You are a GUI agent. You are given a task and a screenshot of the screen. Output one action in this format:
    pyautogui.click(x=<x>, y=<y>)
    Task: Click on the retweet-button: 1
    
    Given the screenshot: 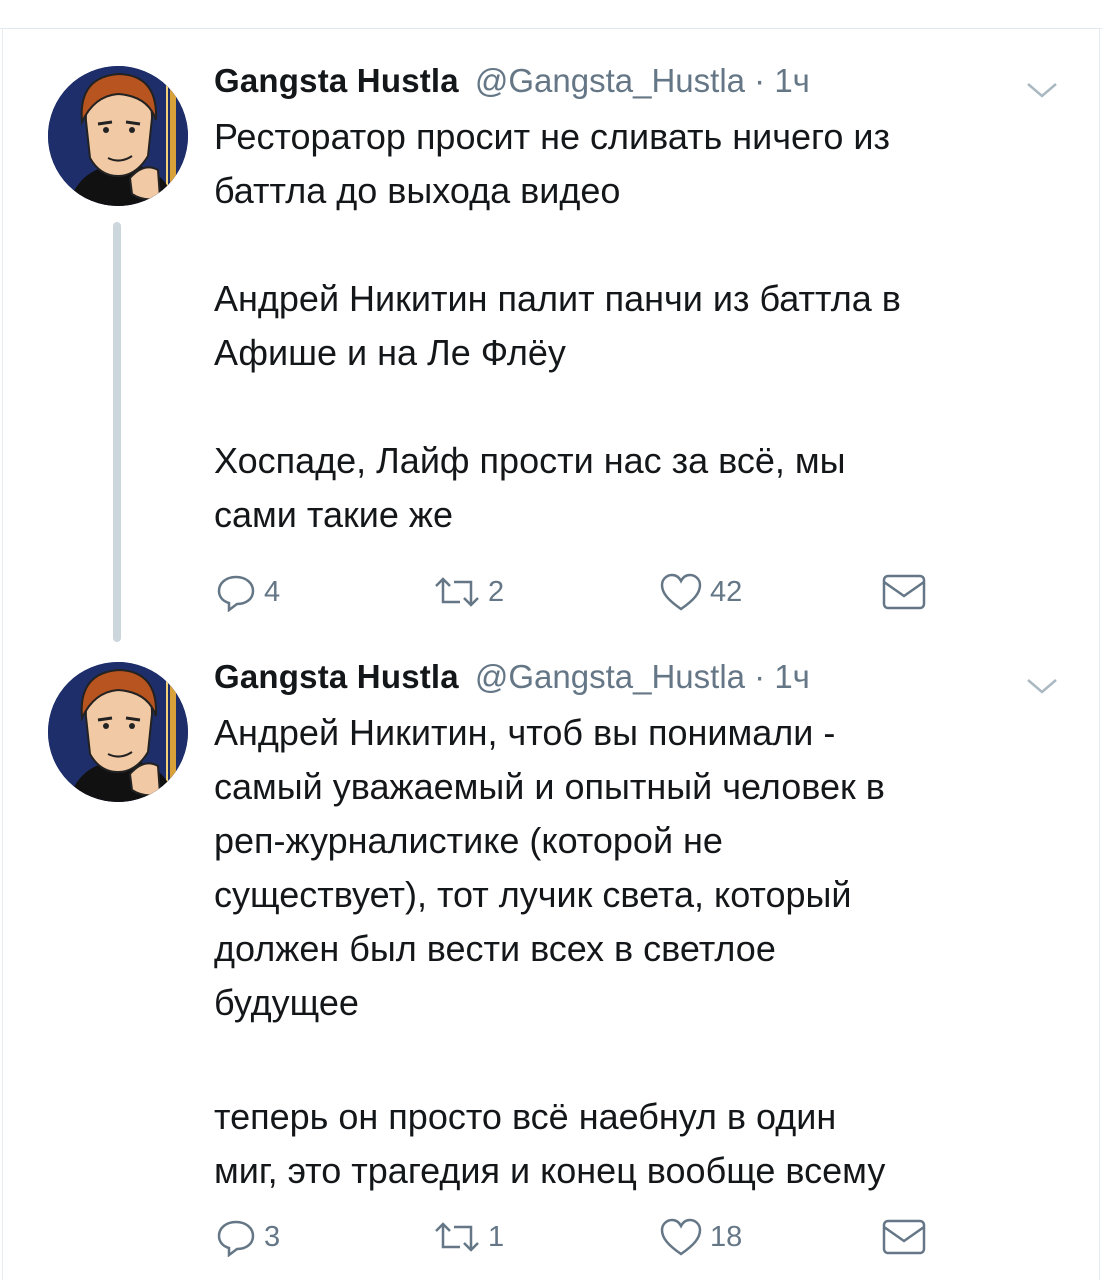 What is the action you would take?
    pyautogui.click(x=468, y=1237)
    